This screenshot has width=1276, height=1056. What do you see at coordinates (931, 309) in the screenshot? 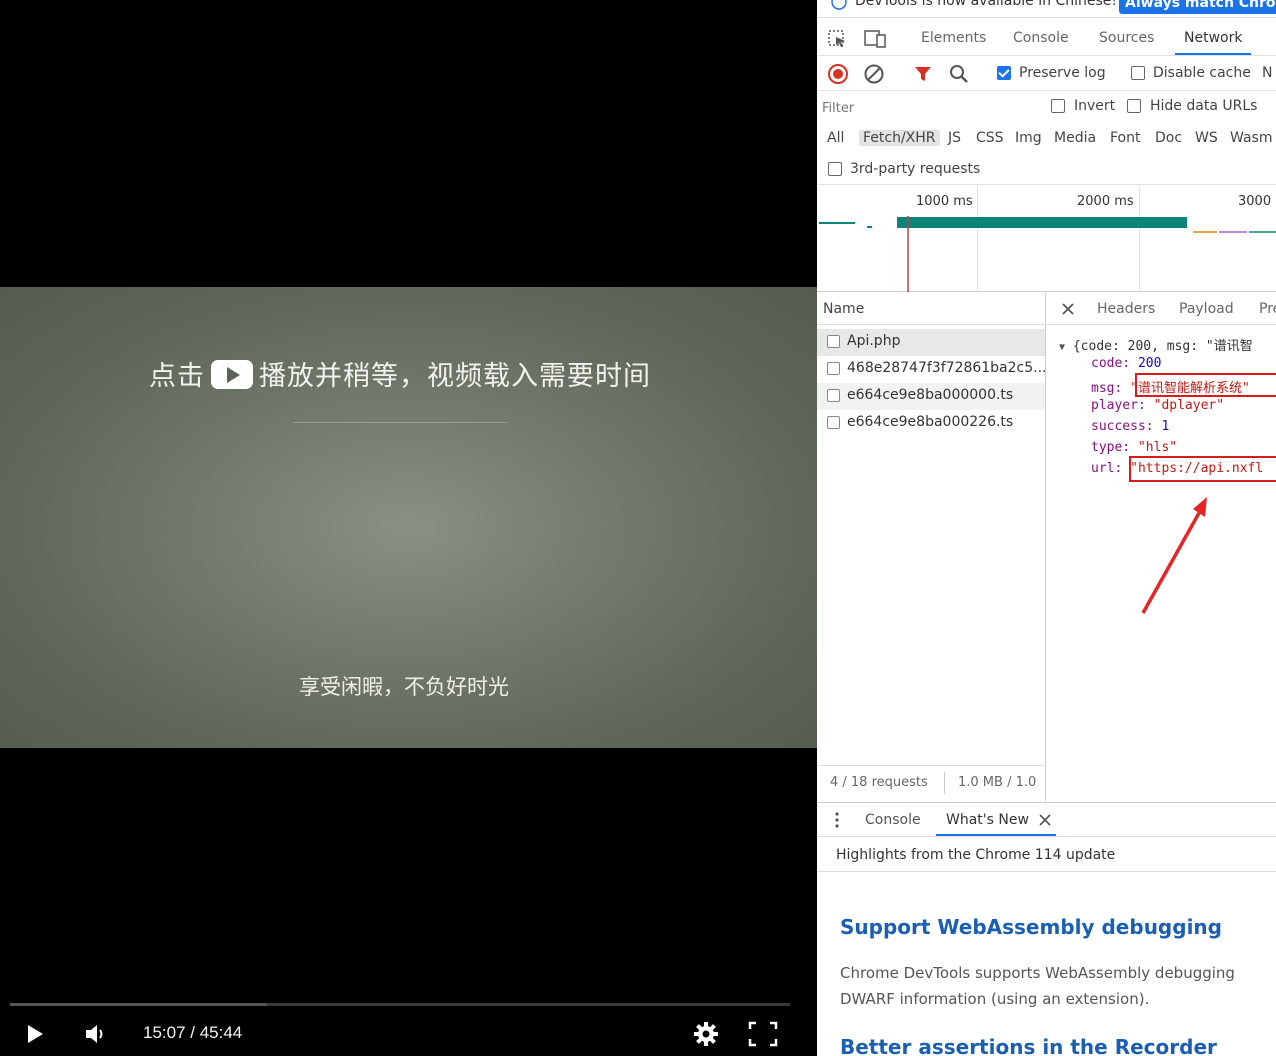
I see `name-column-header: Name` at bounding box center [931, 309].